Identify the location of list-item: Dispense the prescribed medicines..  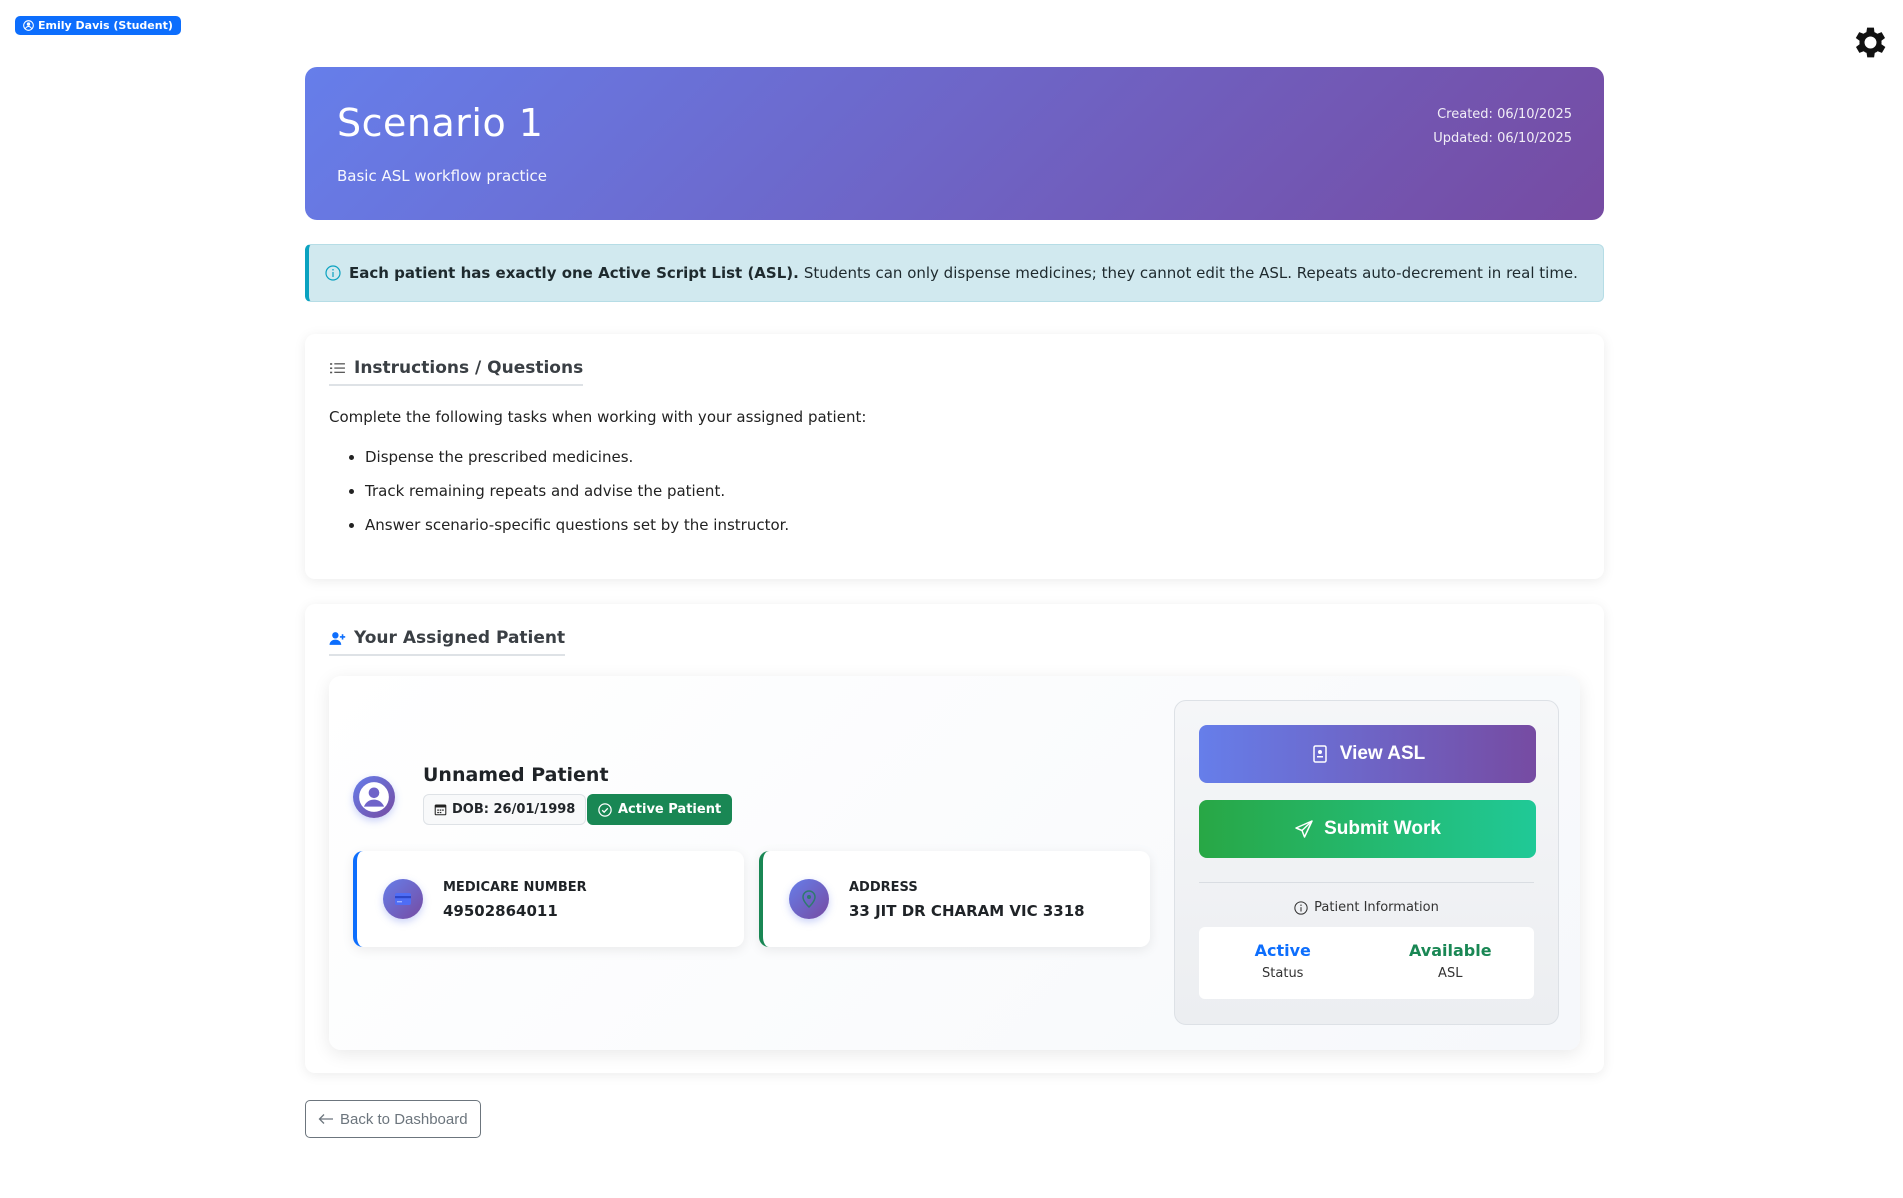
(972, 457).